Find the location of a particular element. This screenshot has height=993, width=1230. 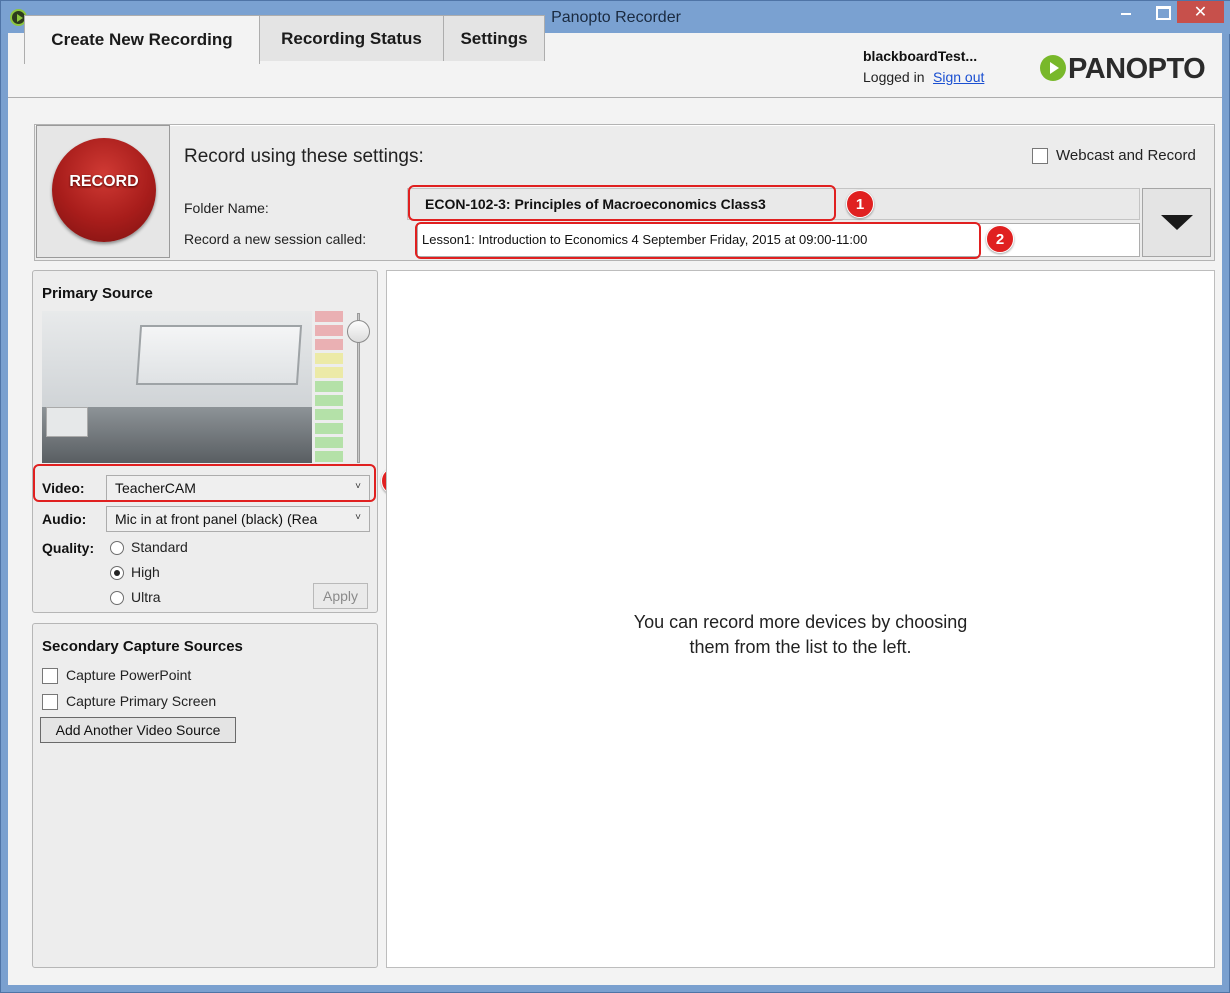

record-circle: RECORD is located at coordinates (104, 190).